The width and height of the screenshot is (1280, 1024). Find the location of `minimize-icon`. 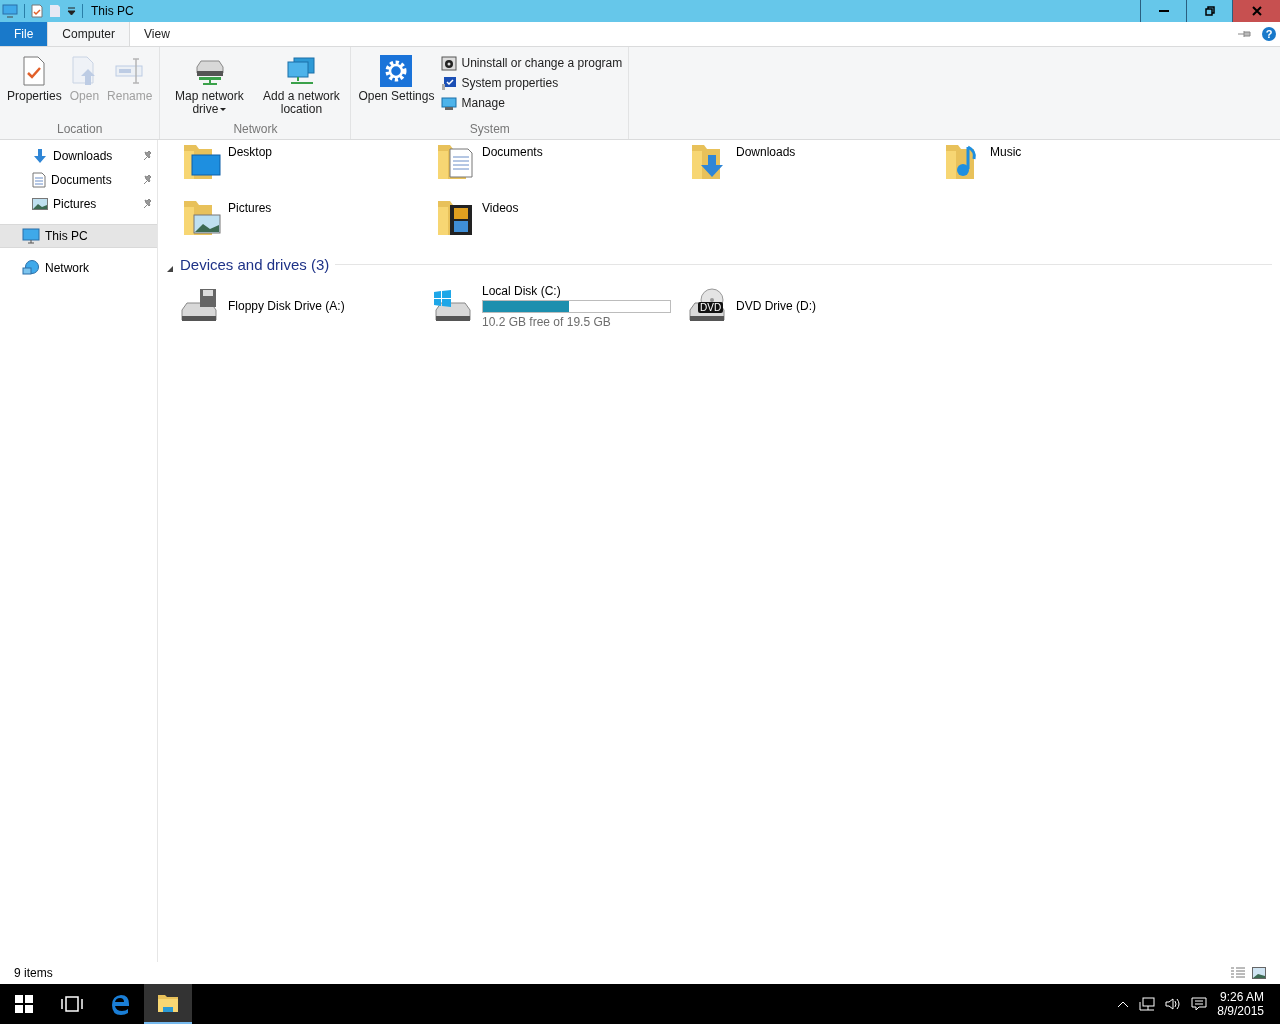

minimize-icon is located at coordinates (1163, 11).